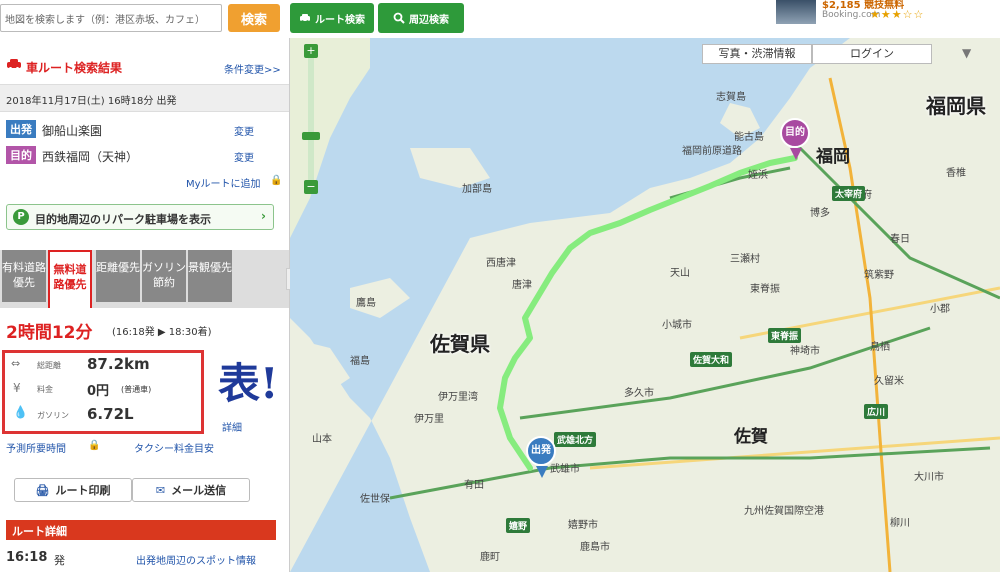 This screenshot has height=572, width=1000. Describe the element at coordinates (232, 426) in the screenshot. I see `detail-link: 詳細` at that location.